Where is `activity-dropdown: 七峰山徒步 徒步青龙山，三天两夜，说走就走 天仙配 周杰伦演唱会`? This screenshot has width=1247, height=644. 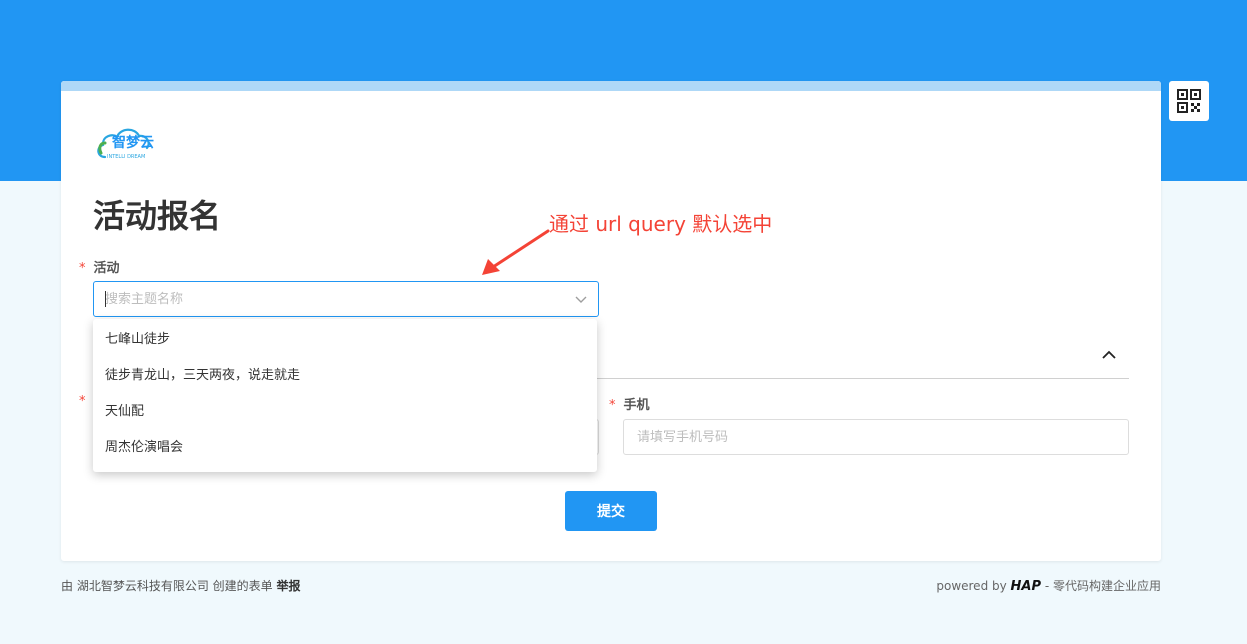 activity-dropdown: 七峰山徒步 徒步青龙山，三天两夜，说走就走 天仙配 周杰伦演唱会 is located at coordinates (345, 395).